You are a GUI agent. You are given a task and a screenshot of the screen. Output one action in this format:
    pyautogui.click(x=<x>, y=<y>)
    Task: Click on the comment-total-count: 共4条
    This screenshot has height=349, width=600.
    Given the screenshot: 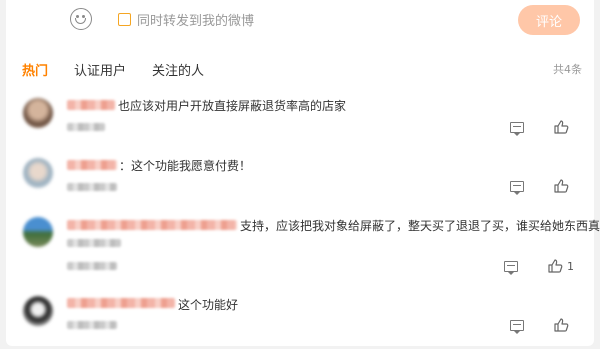 What is the action you would take?
    pyautogui.click(x=567, y=69)
    